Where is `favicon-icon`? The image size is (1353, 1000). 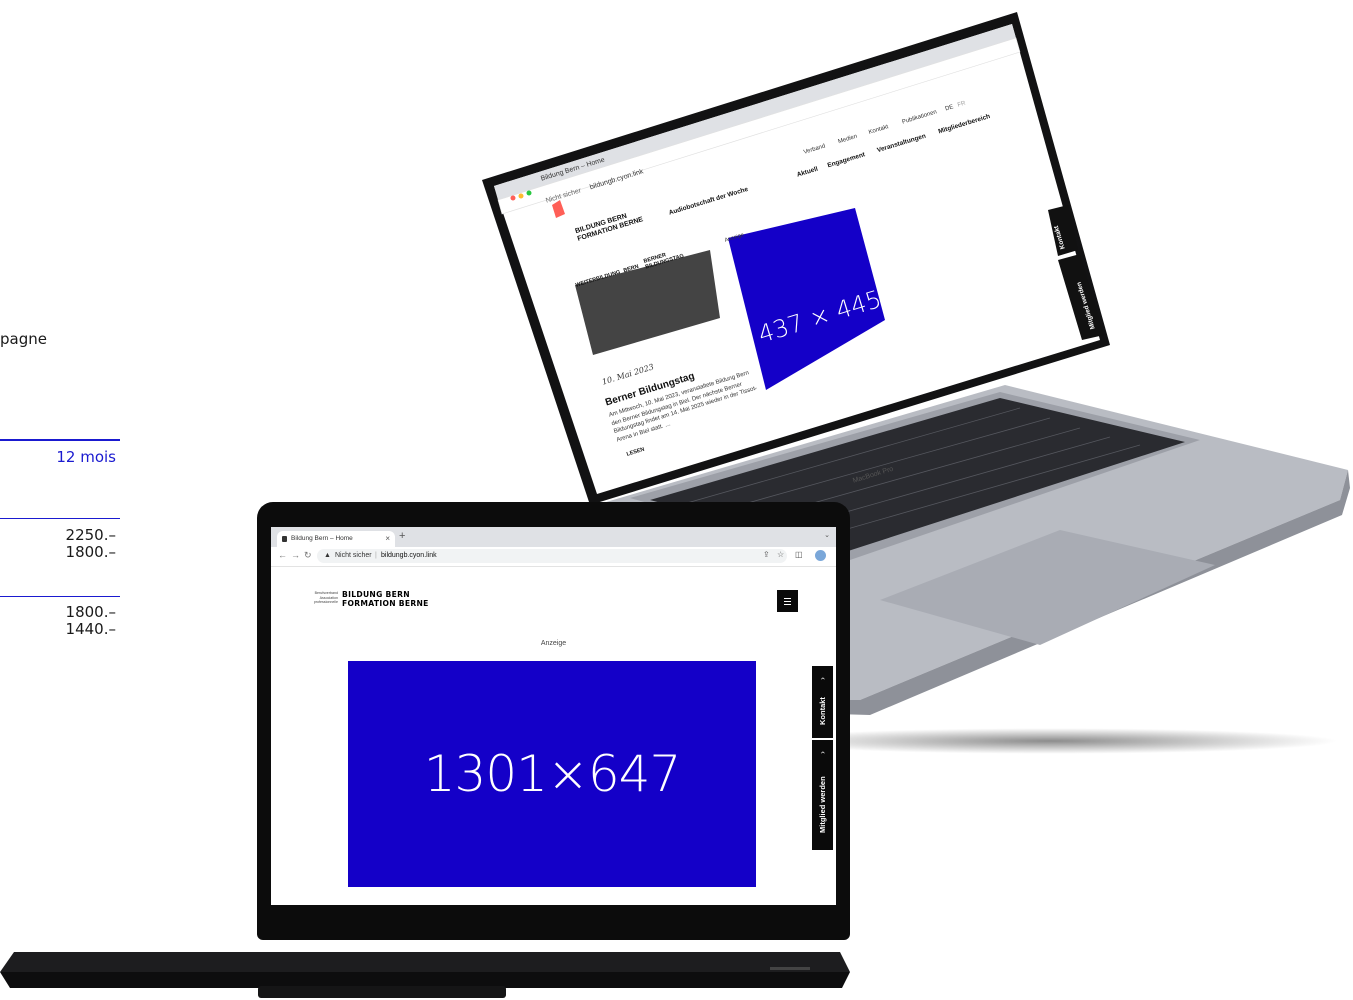
favicon-icon is located at coordinates (284, 539).